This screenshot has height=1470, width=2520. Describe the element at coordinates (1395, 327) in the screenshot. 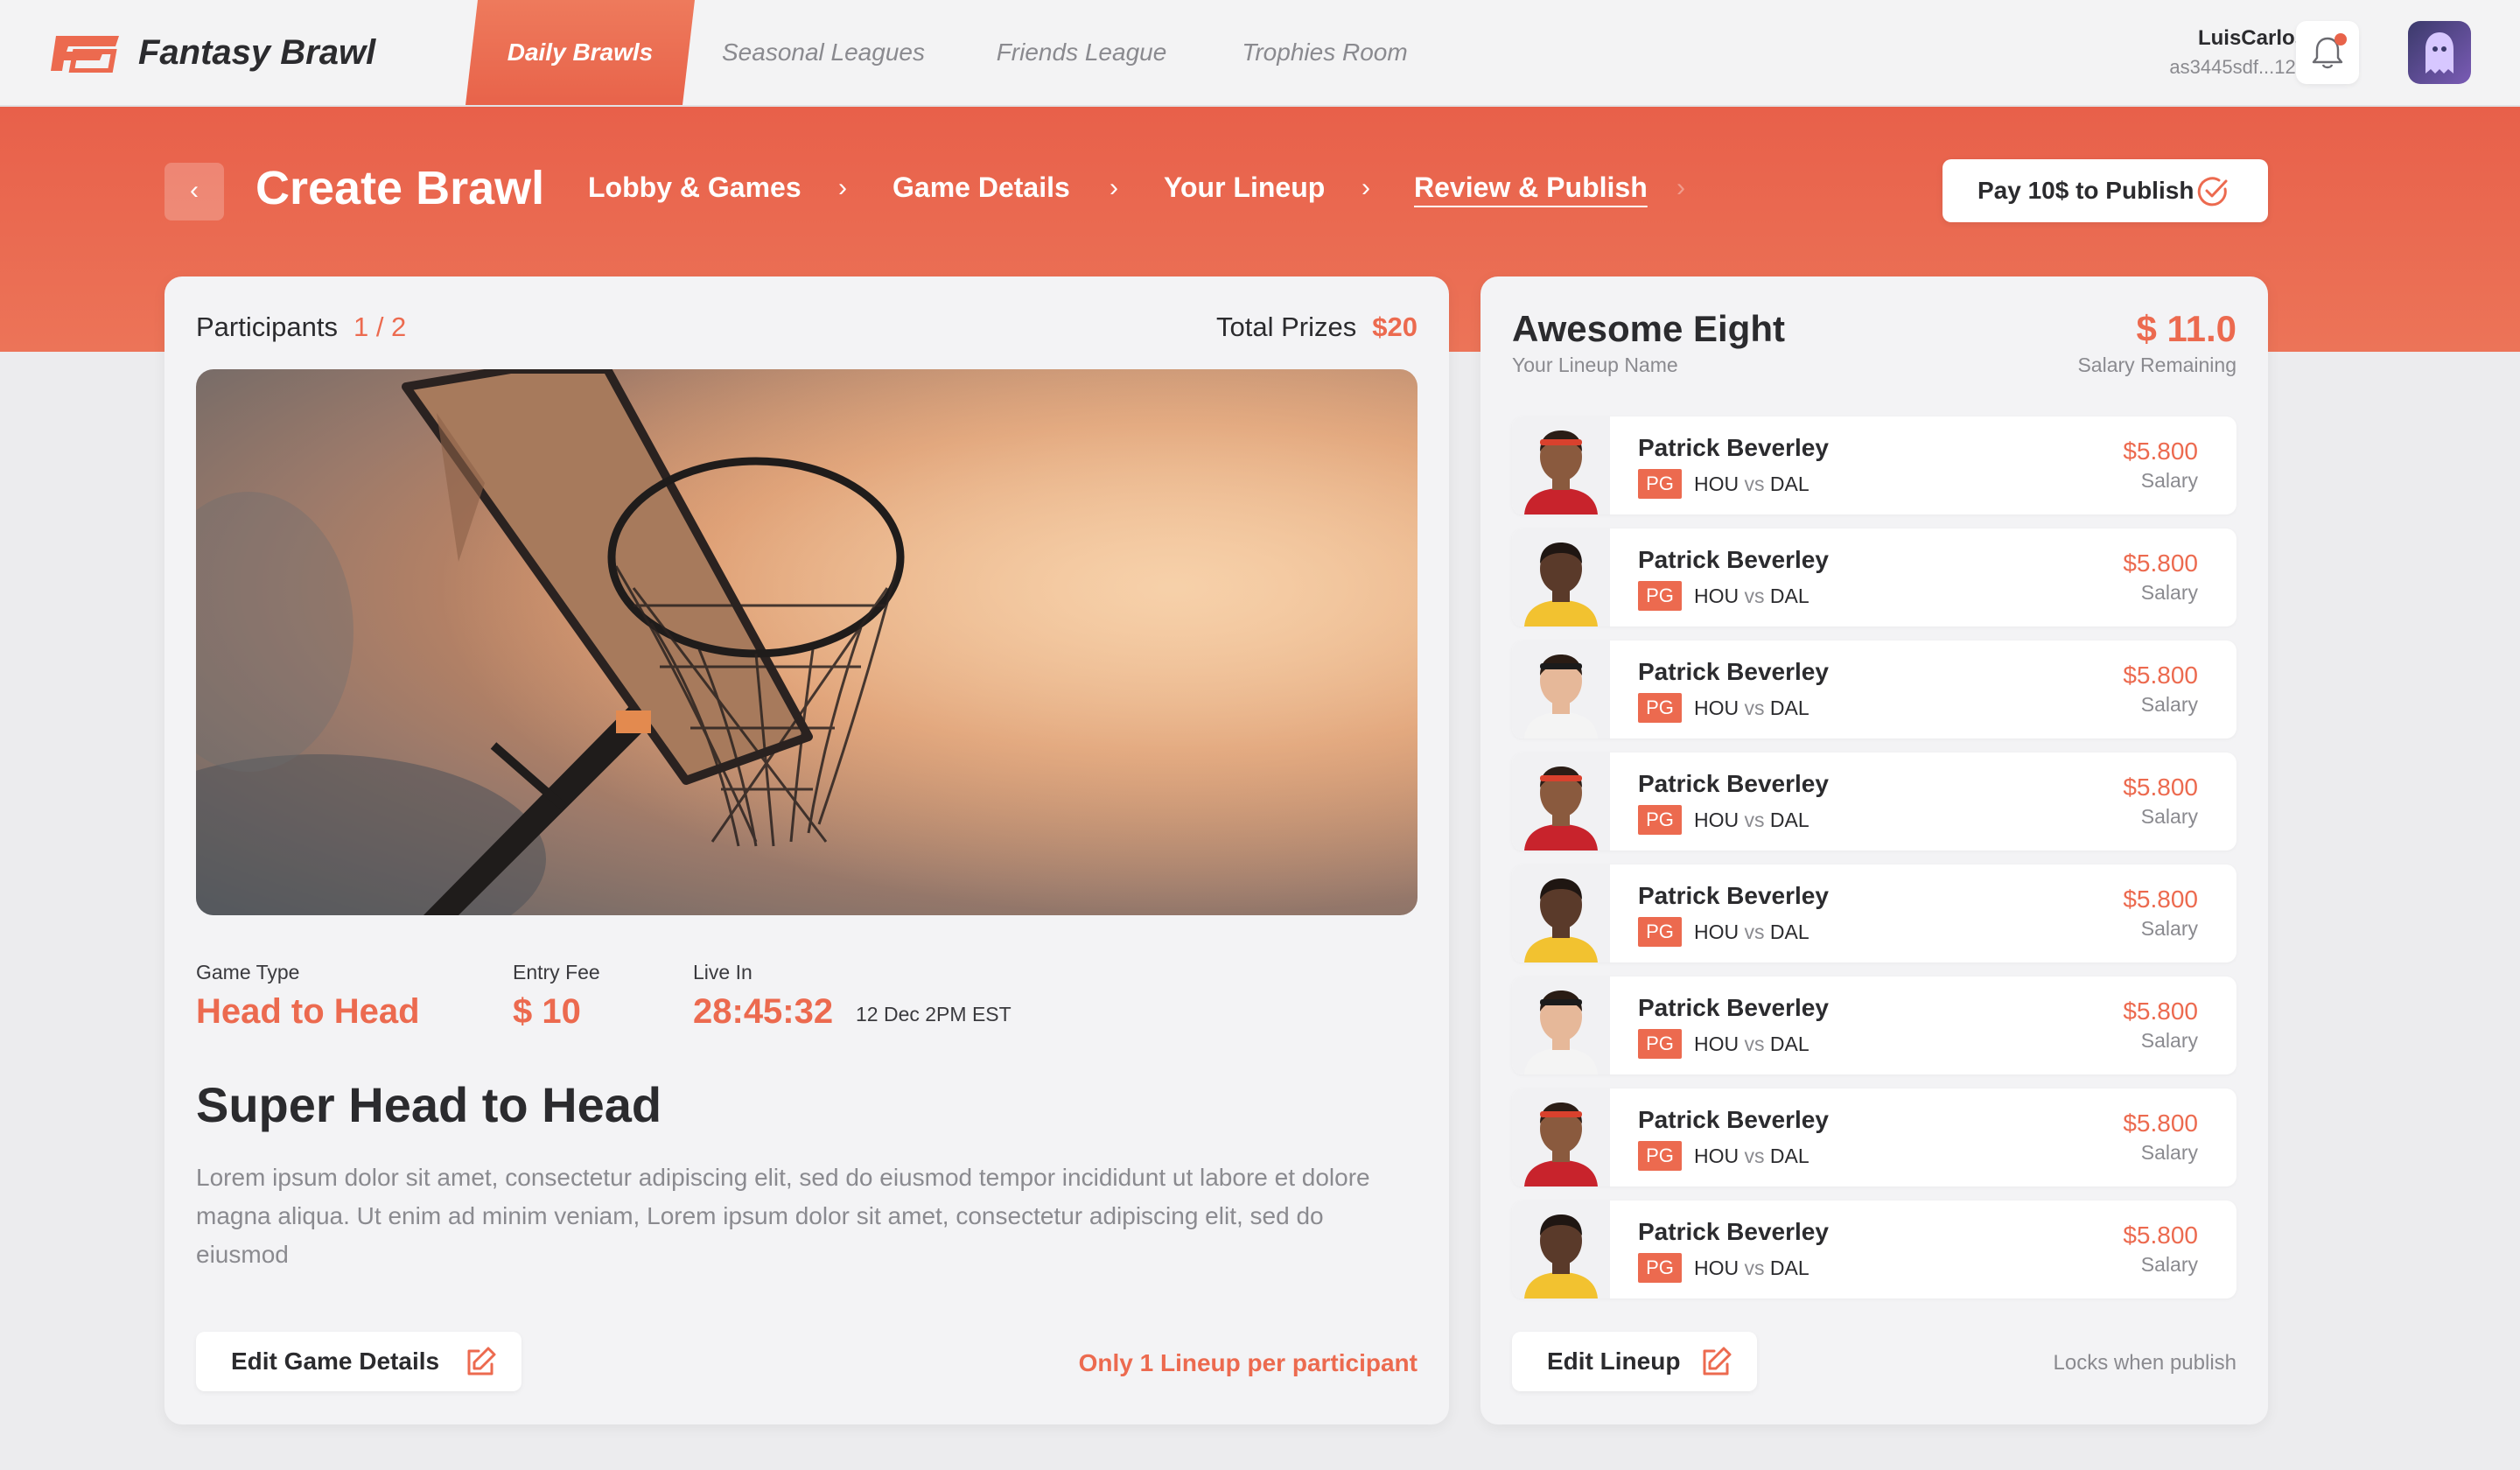

I see `total-prizes-value: $20` at that location.